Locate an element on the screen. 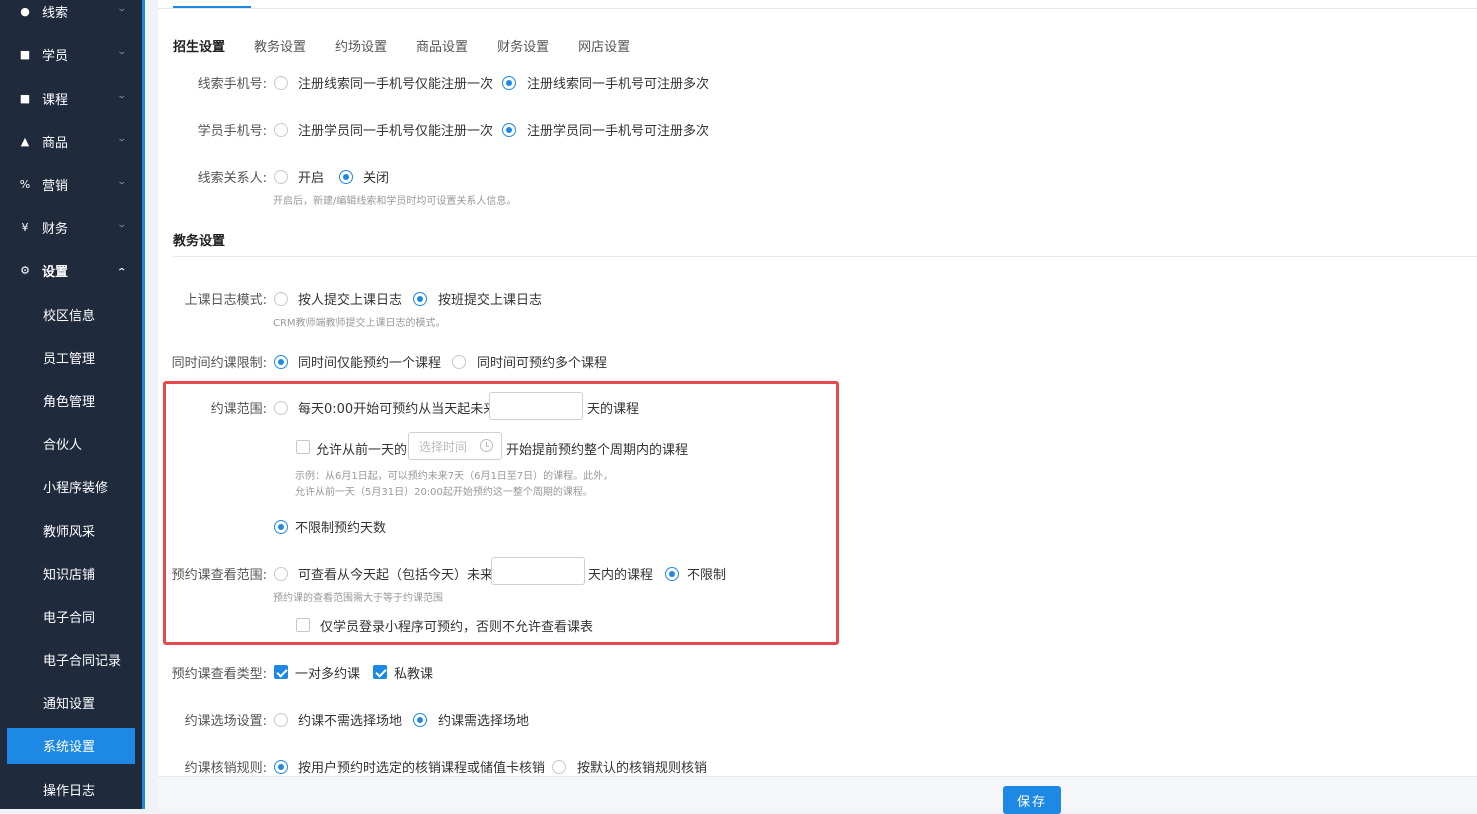 This screenshot has height=814, width=1477. clue-phone-radio-multi is located at coordinates (509, 83).